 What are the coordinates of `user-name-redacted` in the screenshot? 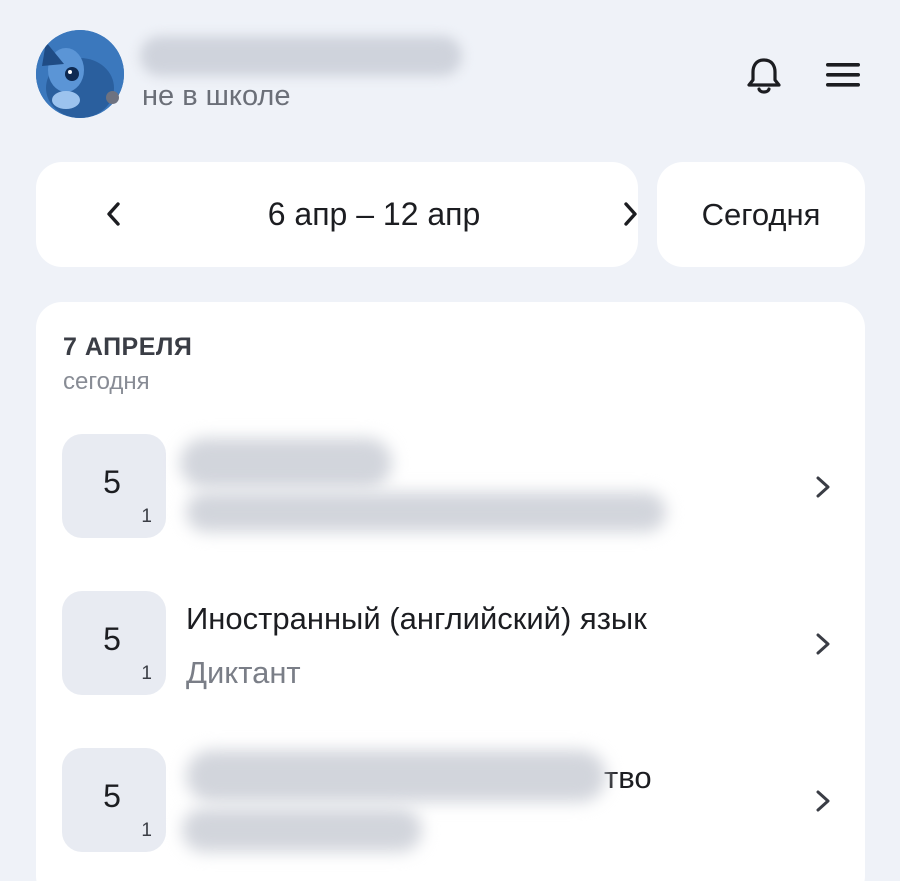 It's located at (301, 56).